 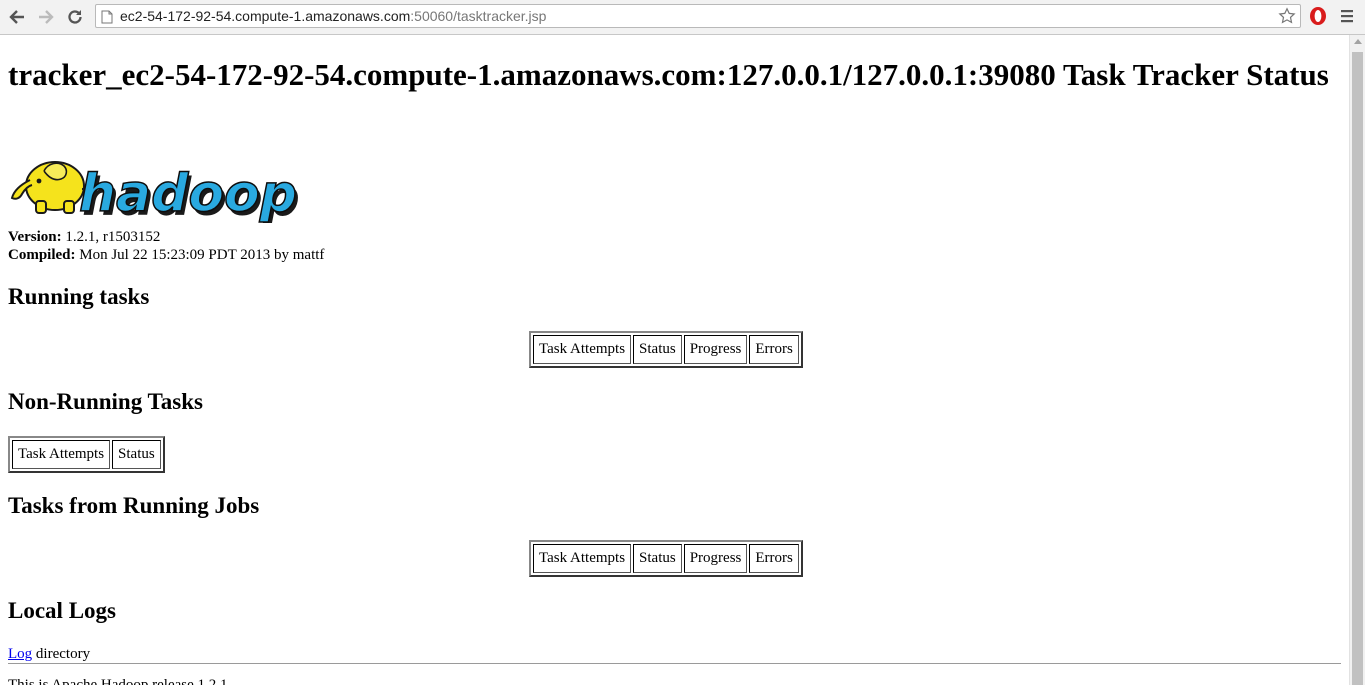 I want to click on compiled-label: Compiled:, so click(x=42, y=255).